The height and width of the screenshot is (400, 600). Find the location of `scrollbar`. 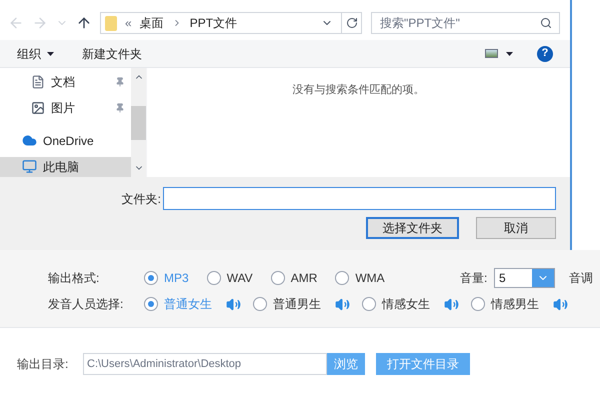

scrollbar is located at coordinates (138, 122).